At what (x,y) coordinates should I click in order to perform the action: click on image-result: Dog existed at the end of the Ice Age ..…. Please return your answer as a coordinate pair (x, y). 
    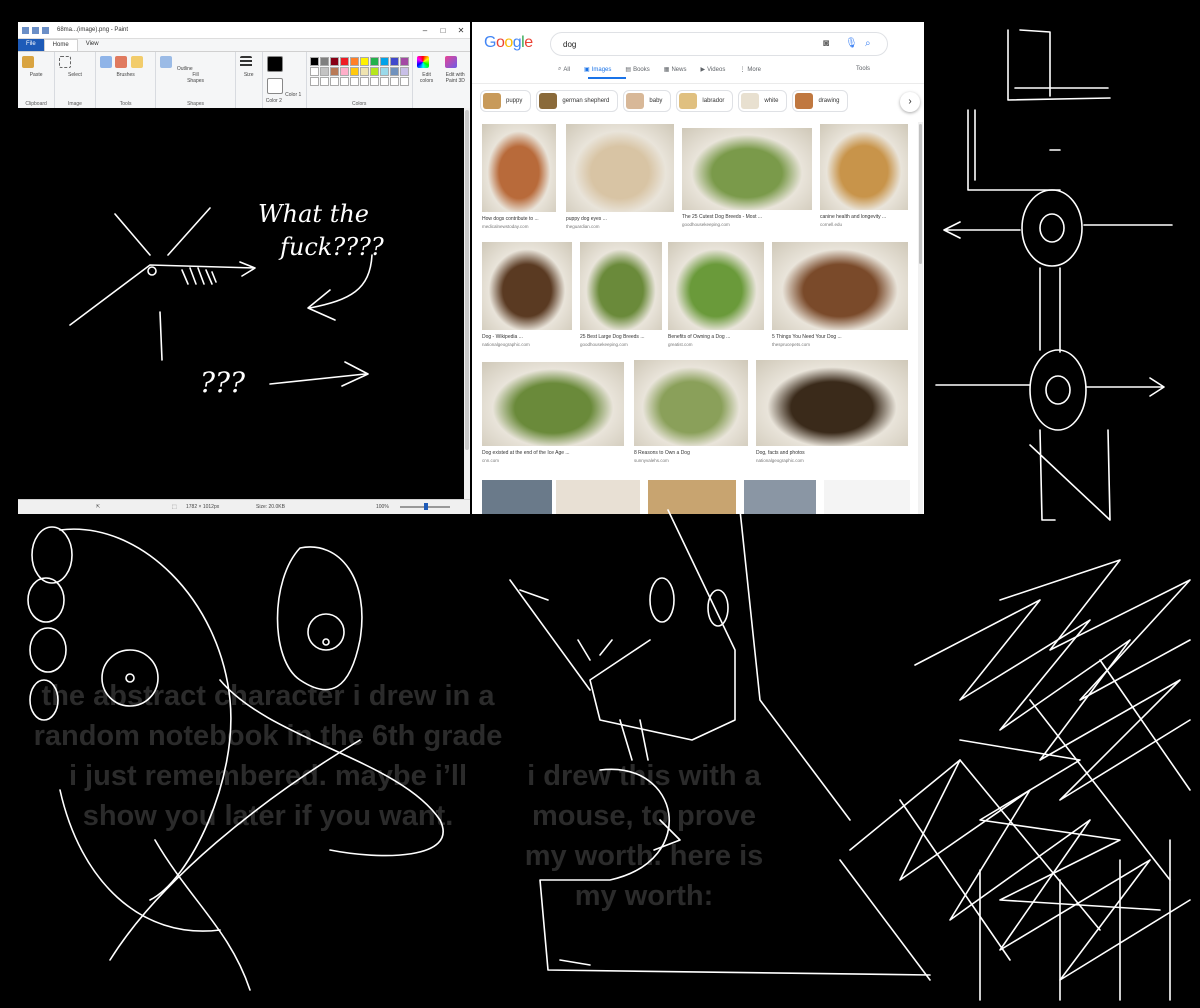
    Looking at the image, I should click on (553, 416).